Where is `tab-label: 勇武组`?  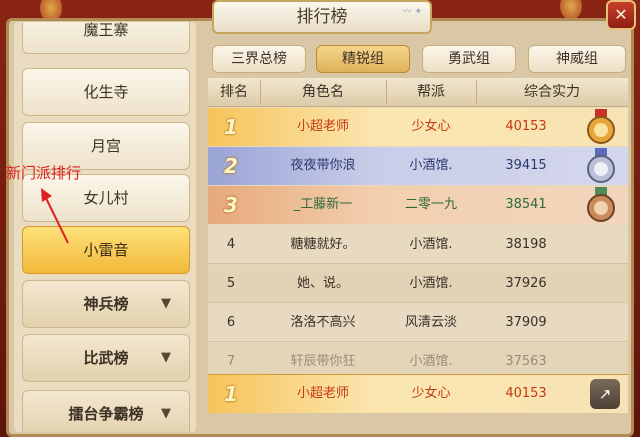
tab-label: 勇武组 is located at coordinates (469, 59).